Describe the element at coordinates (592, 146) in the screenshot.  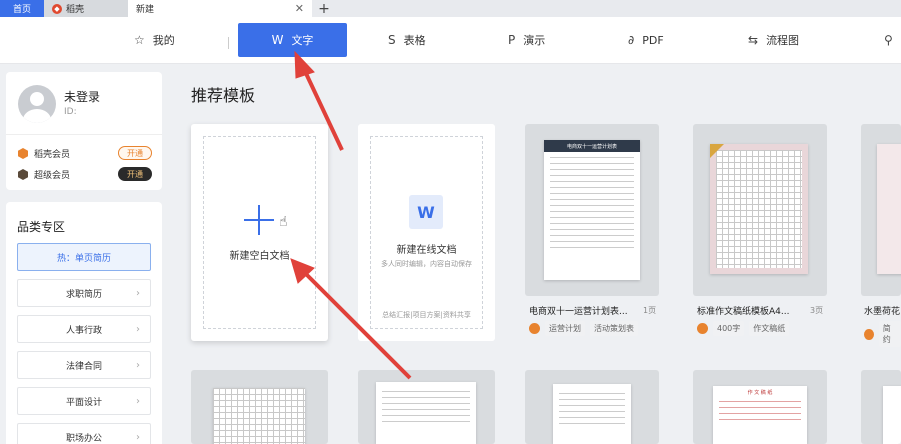
I see `template-header: 电商双十一运营计划表` at that location.